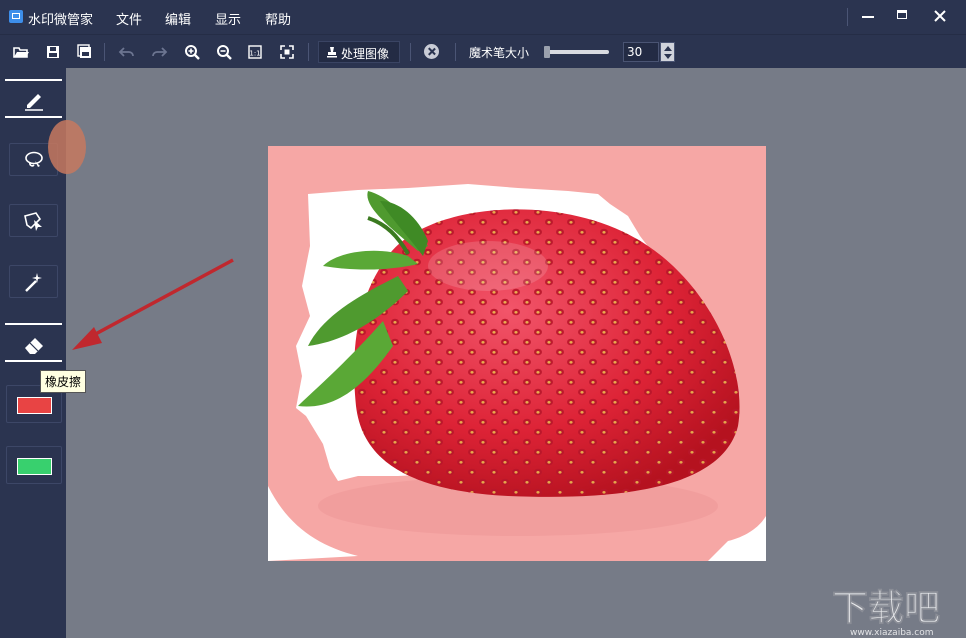  I want to click on zoom-out-icon, so click(224, 52).